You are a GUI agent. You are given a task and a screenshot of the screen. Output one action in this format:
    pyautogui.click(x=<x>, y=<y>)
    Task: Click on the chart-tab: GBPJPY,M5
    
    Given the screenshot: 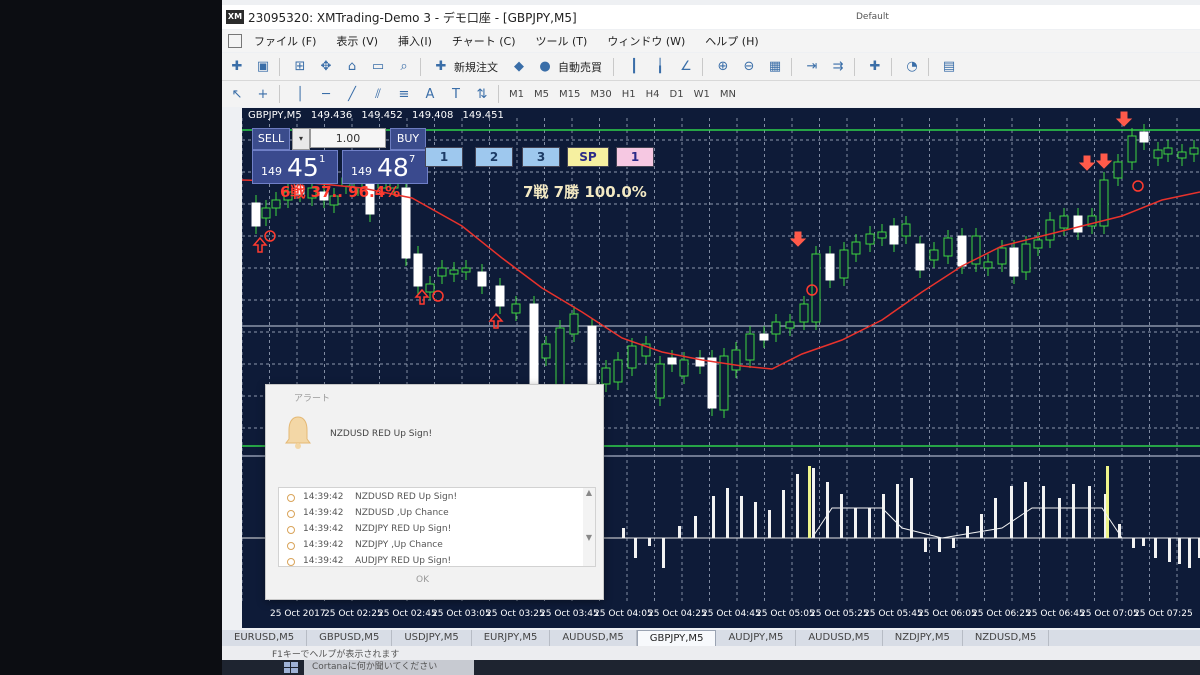 What is the action you would take?
    pyautogui.click(x=676, y=638)
    